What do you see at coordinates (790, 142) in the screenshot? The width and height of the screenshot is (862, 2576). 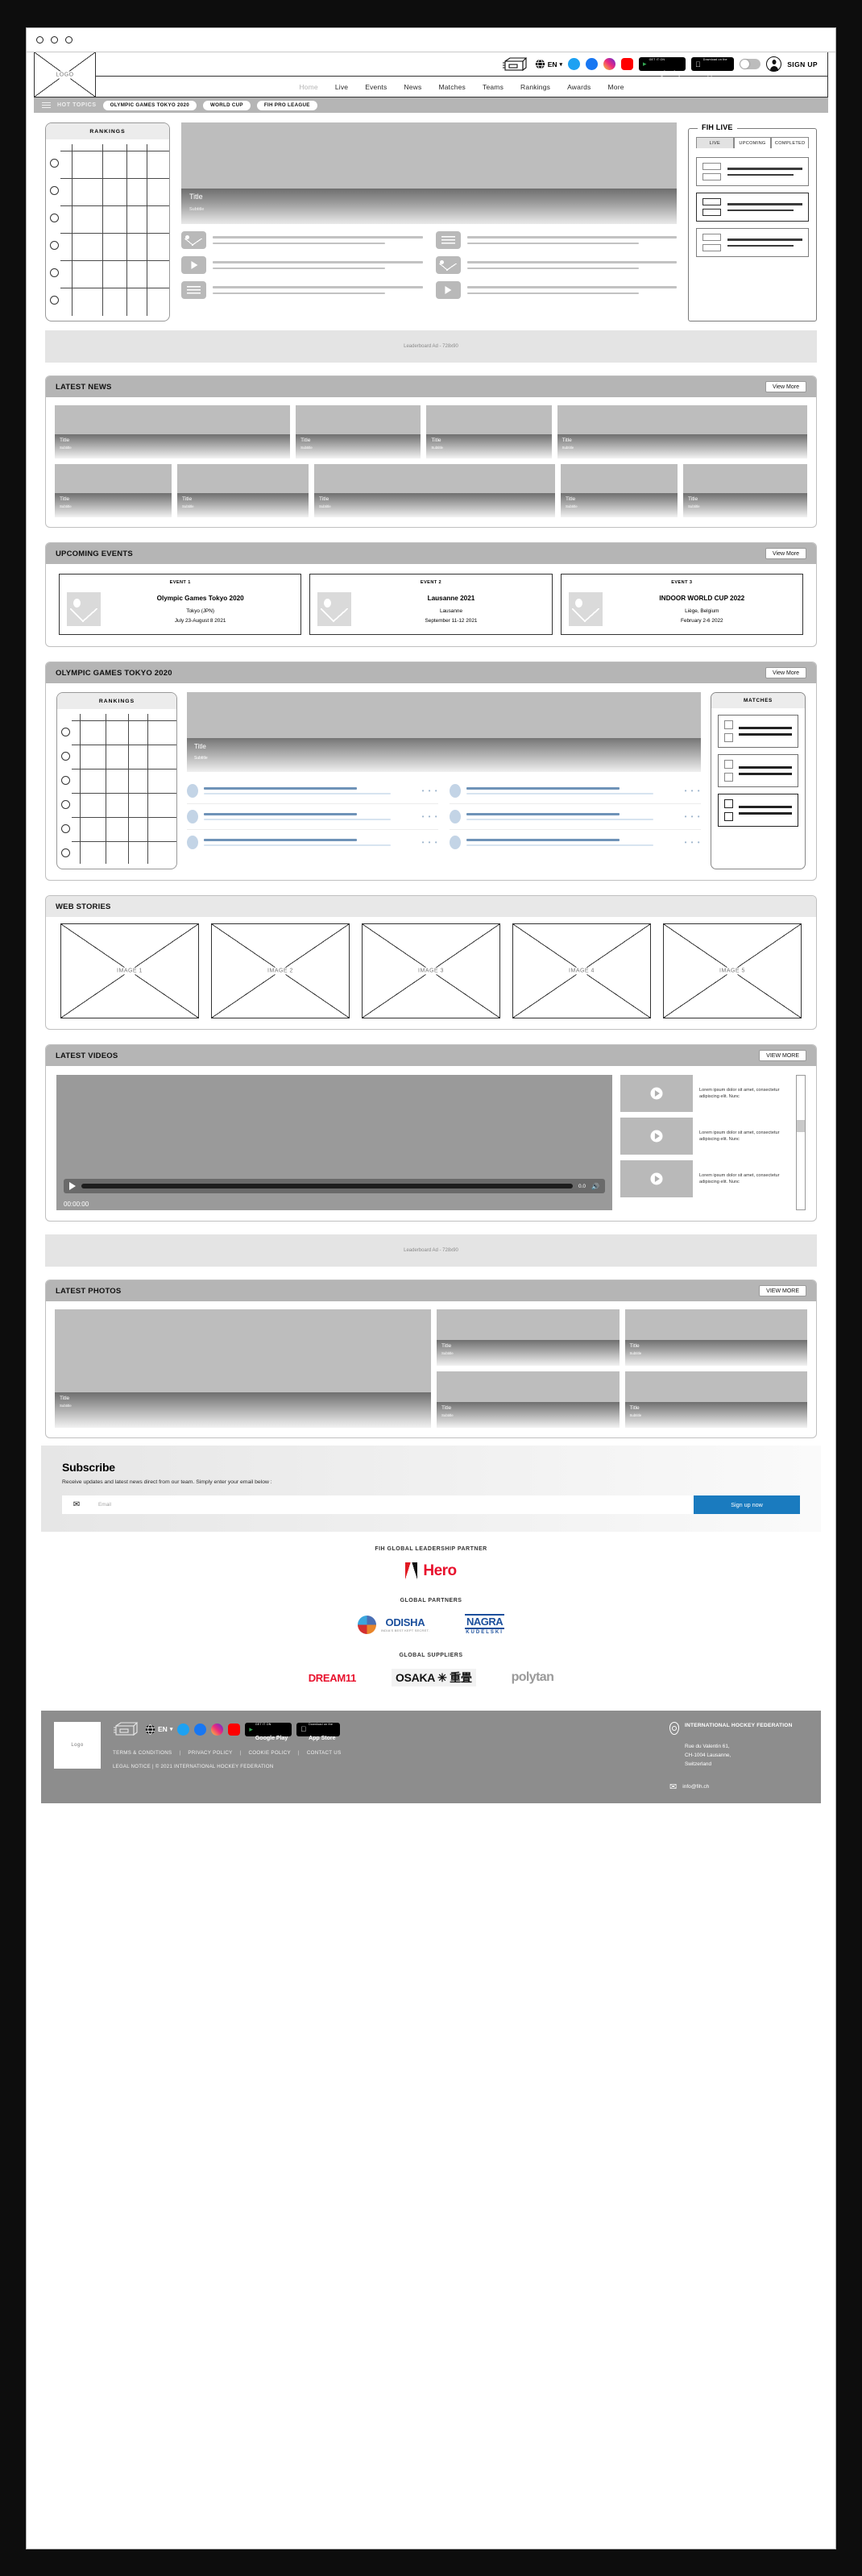 I see `tab-completed: COMPLETED` at bounding box center [790, 142].